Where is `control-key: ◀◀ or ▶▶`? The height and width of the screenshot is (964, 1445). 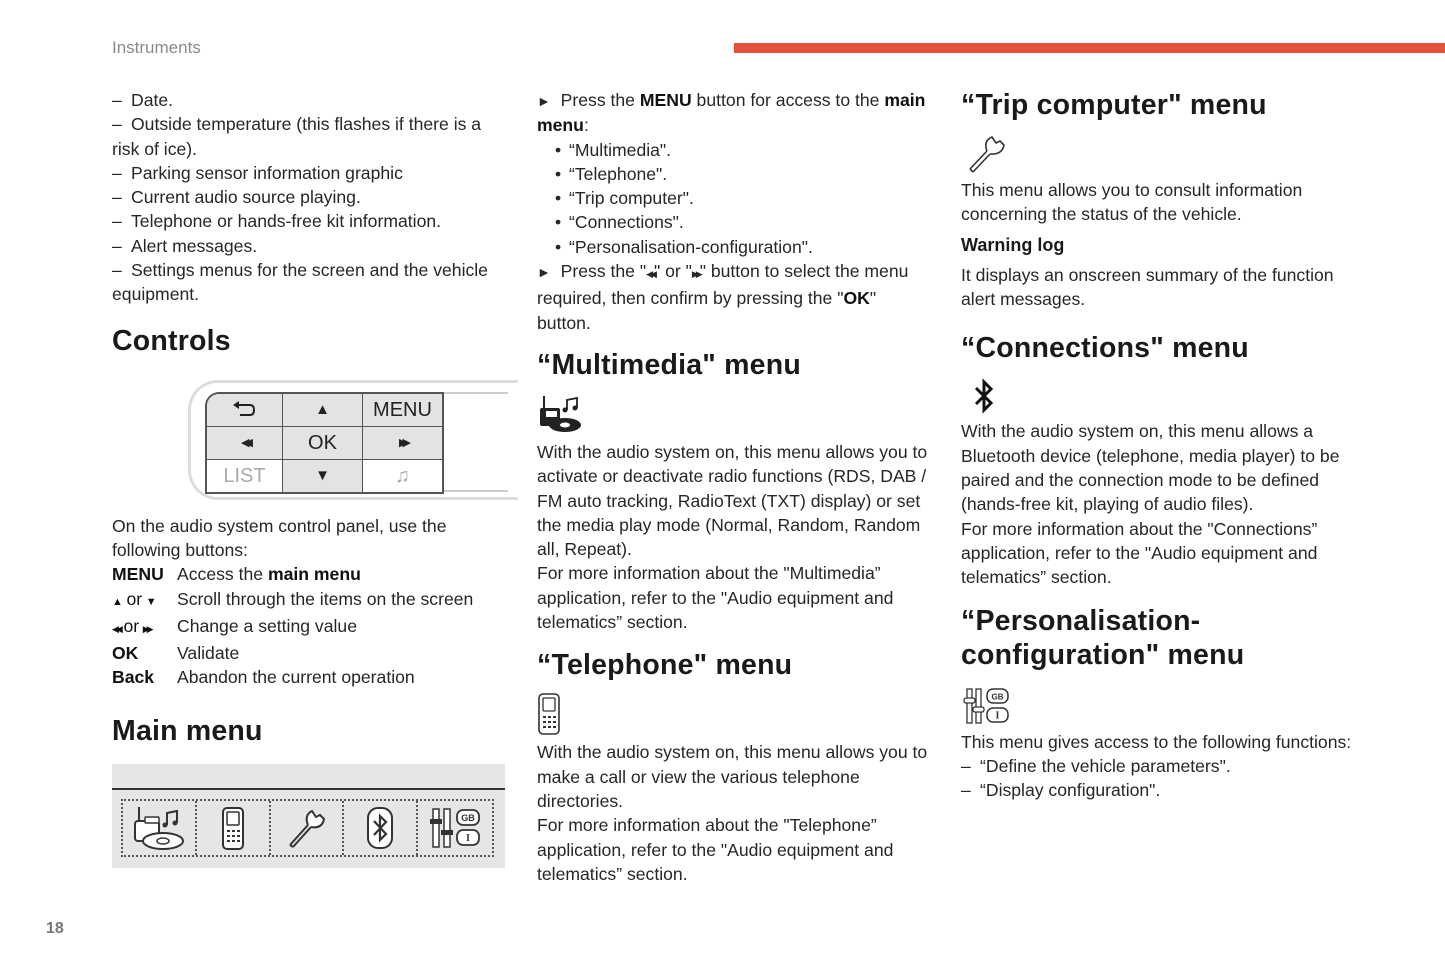
control-key: ◀◀ or ▶▶ is located at coordinates (133, 625).